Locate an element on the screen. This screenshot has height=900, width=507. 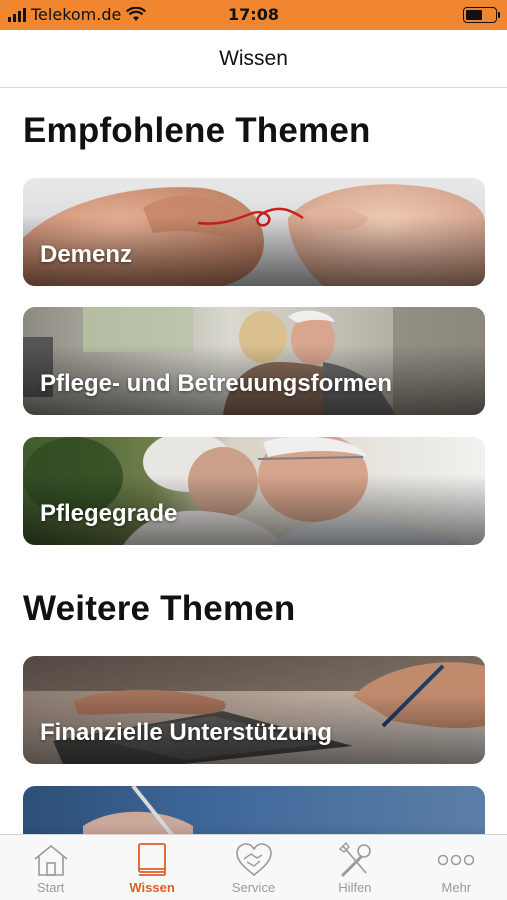
tab-start: Start is located at coordinates (50, 867).